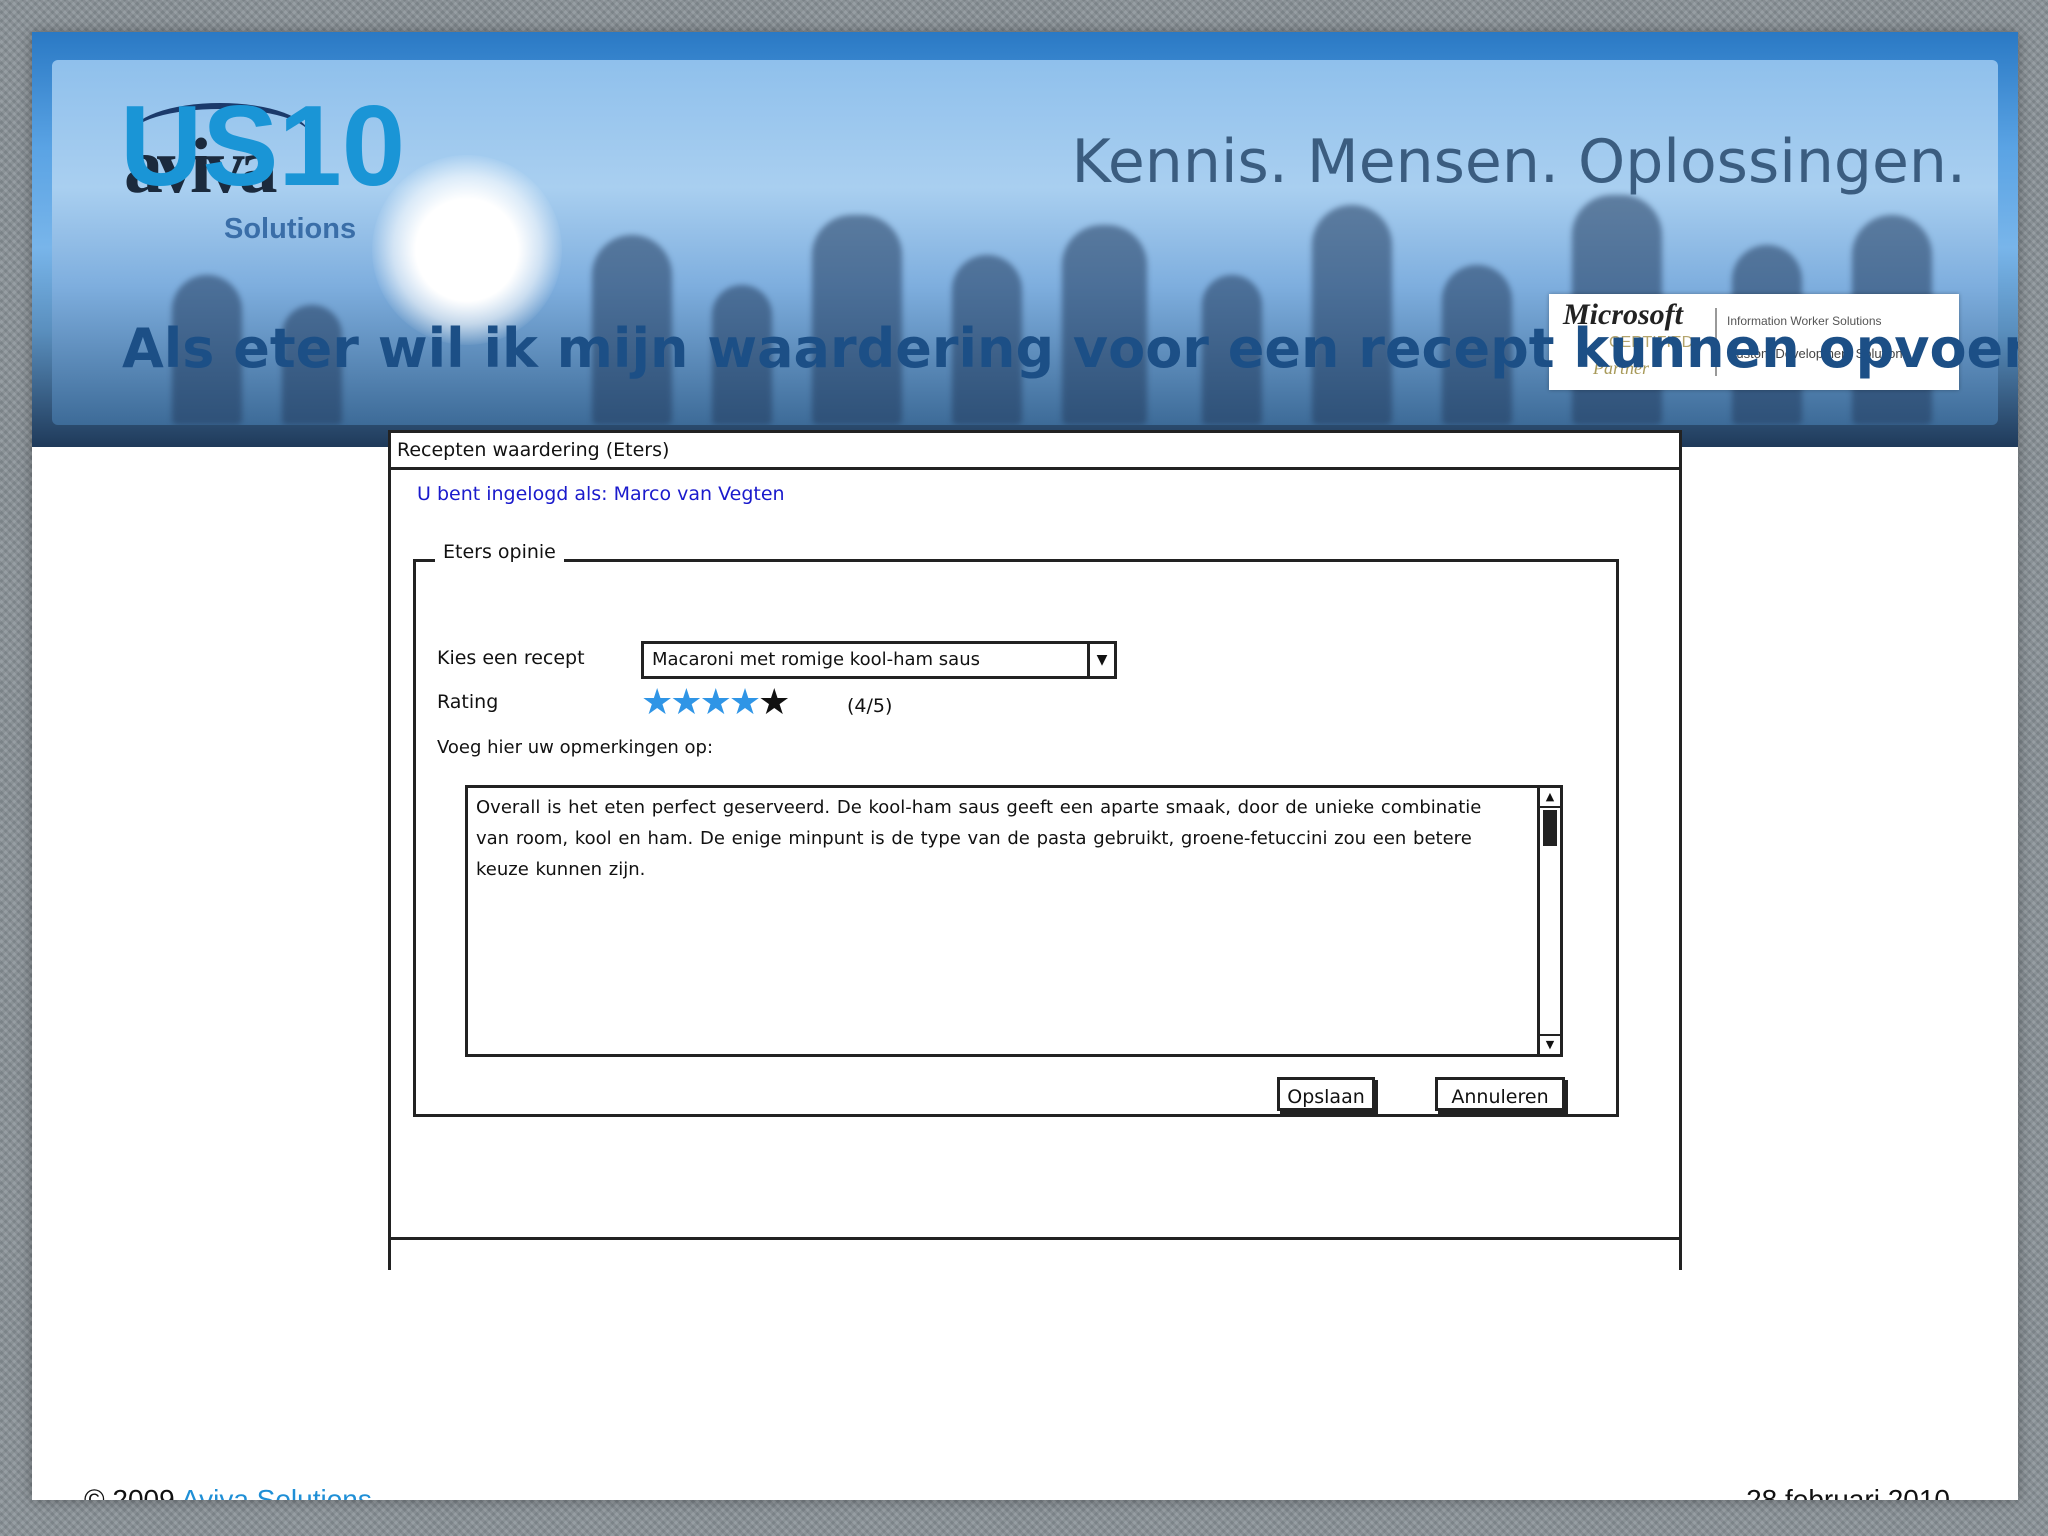  What do you see at coordinates (774, 703) in the screenshot?
I see `star-icon-5: ★` at bounding box center [774, 703].